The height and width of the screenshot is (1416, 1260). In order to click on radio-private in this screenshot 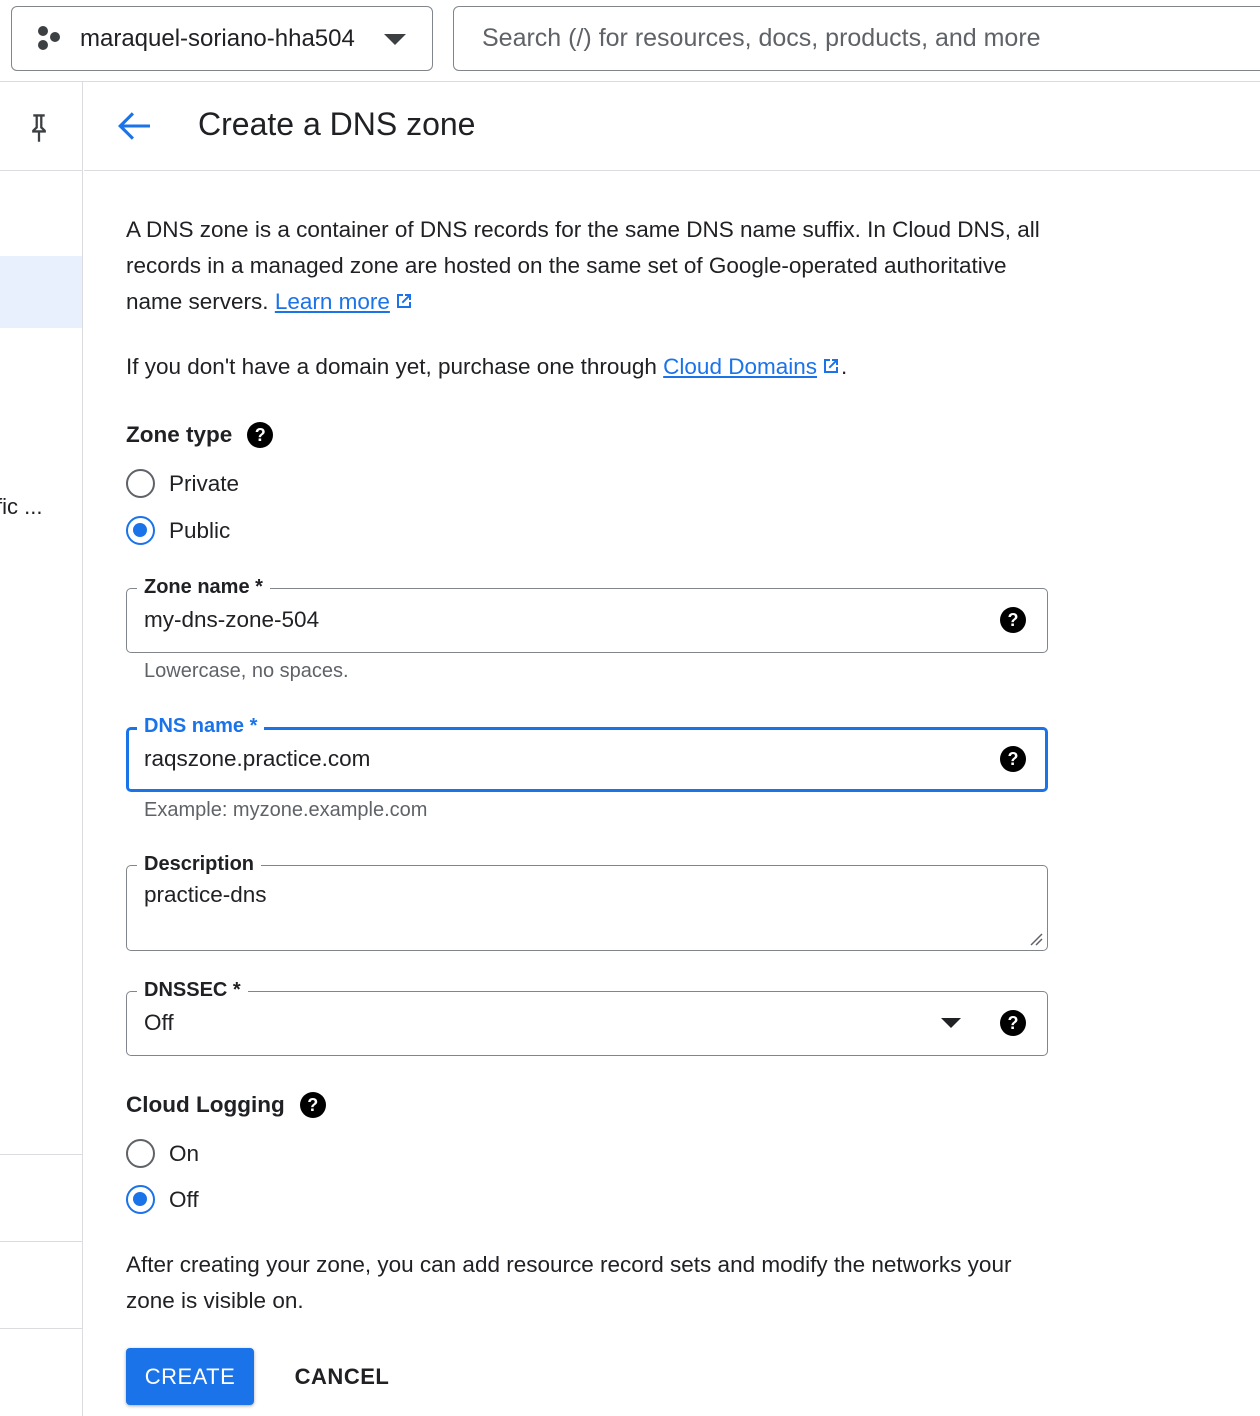, I will do `click(140, 483)`.